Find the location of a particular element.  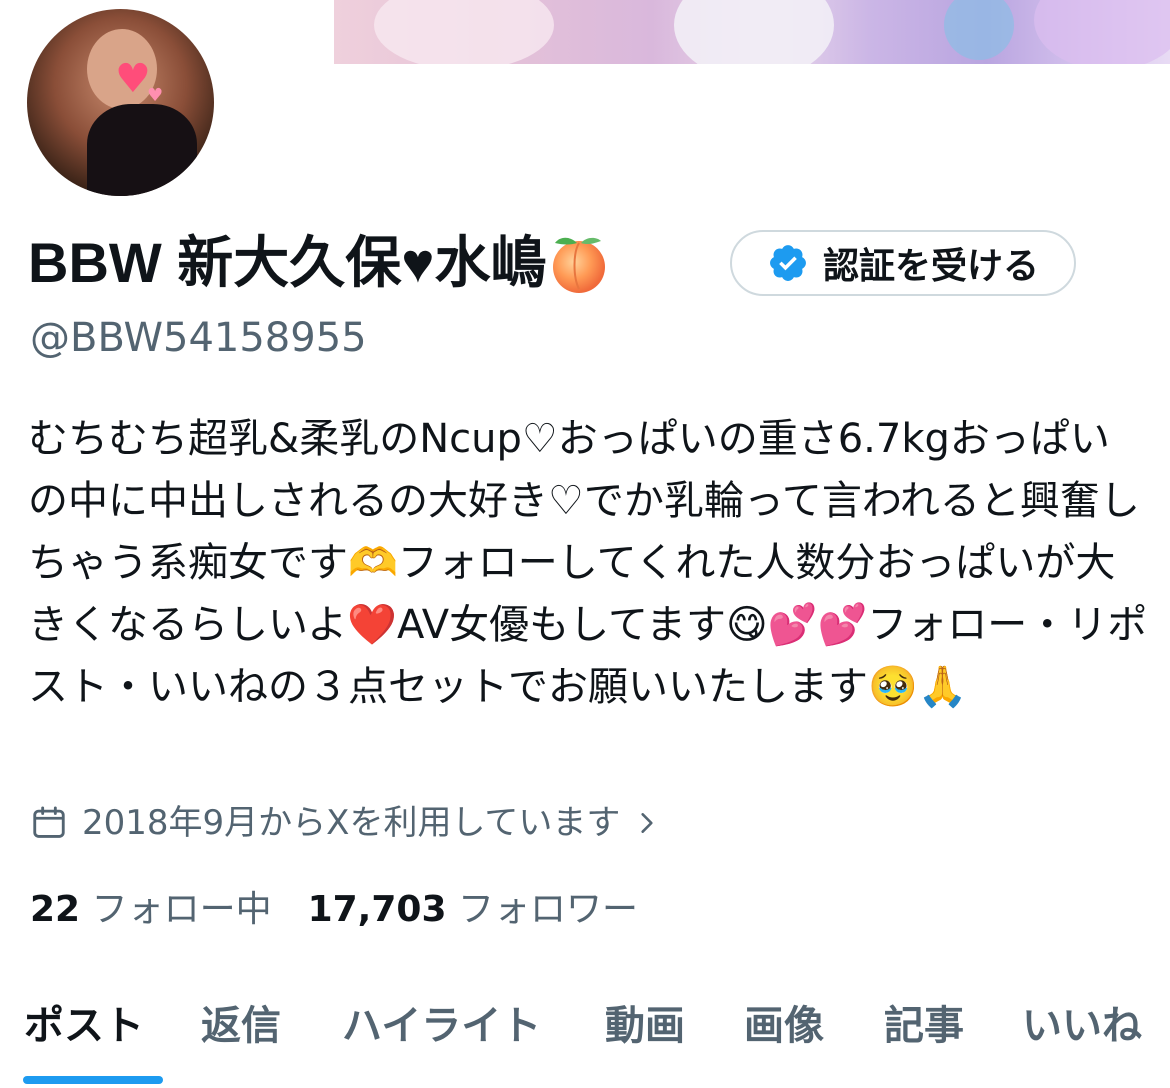

chevron-right-icon is located at coordinates (647, 823).